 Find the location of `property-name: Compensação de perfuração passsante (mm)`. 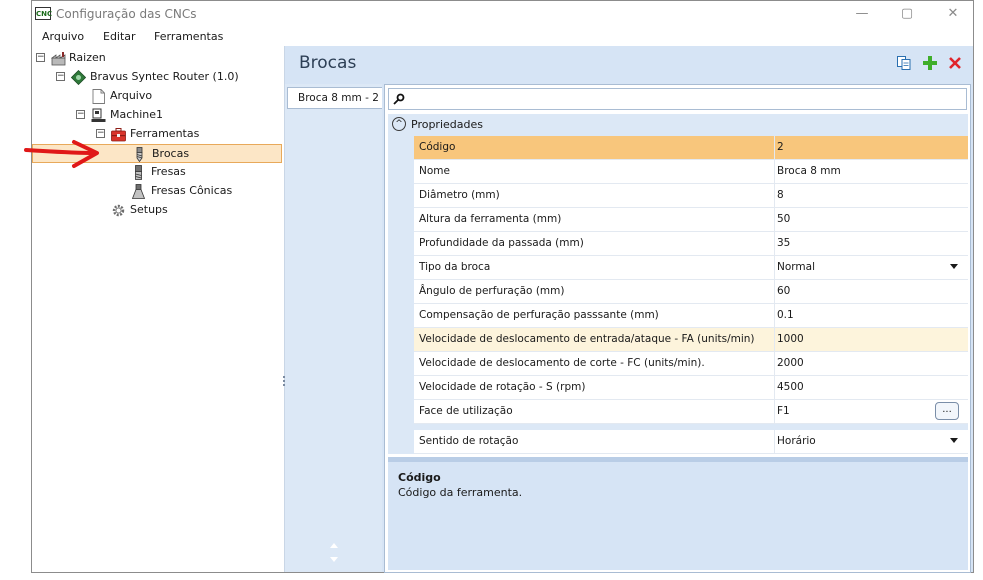

property-name: Compensação de perfuração passsante (mm) is located at coordinates (597, 315).